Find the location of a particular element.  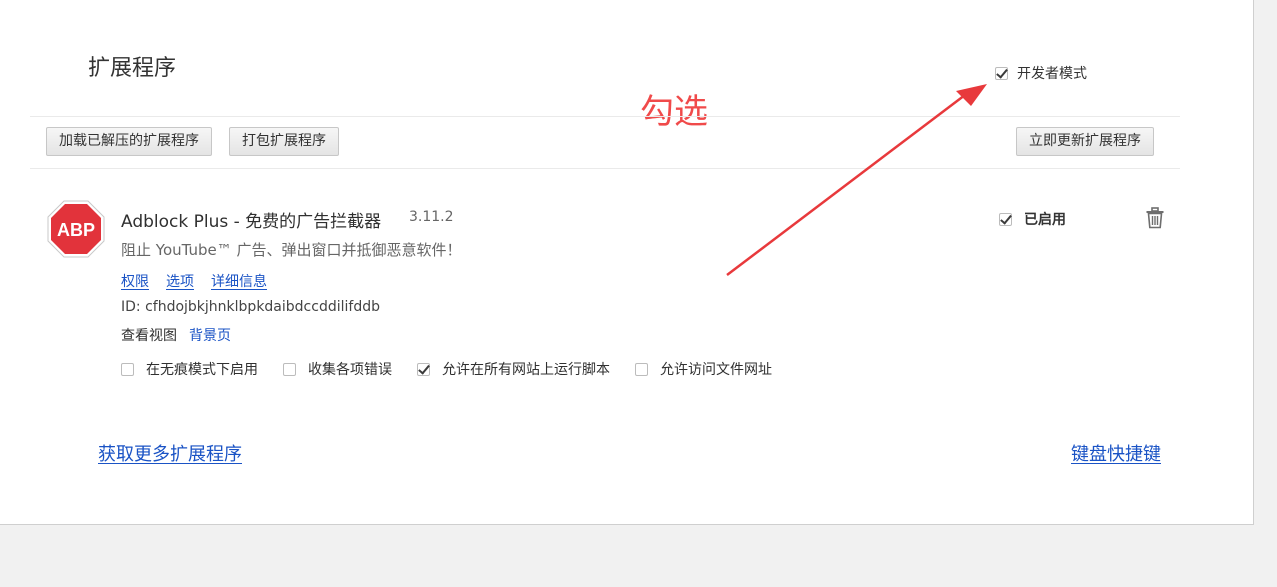

collect-errors-checkbox is located at coordinates (289, 369).